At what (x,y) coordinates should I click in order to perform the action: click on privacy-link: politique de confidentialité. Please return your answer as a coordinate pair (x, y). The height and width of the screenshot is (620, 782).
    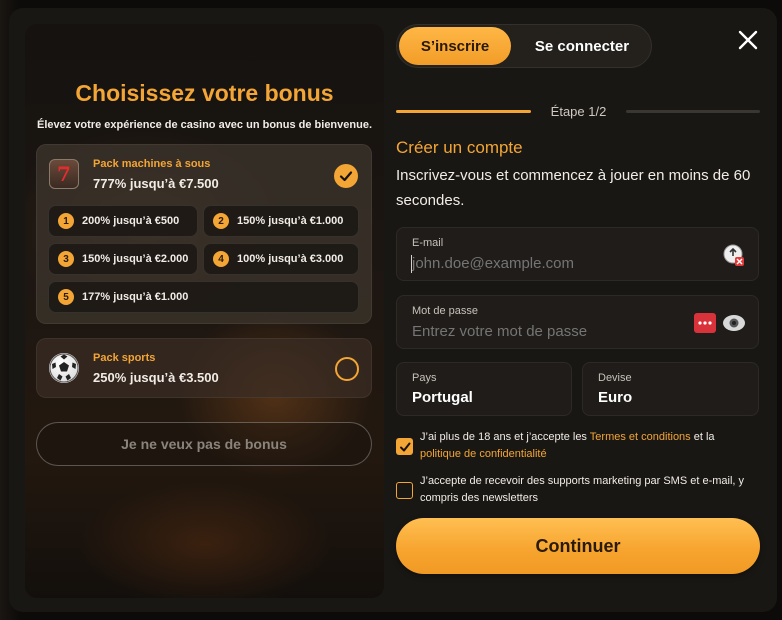
    Looking at the image, I should click on (483, 454).